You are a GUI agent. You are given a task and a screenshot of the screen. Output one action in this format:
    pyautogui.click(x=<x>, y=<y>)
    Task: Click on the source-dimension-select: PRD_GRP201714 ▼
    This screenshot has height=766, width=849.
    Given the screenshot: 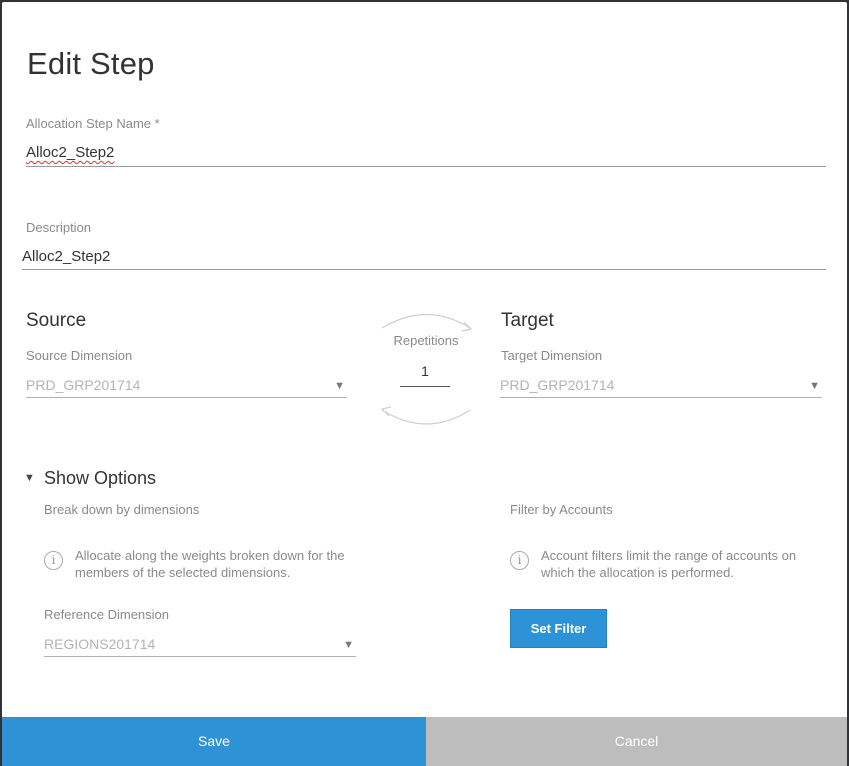 What is the action you would take?
    pyautogui.click(x=186, y=386)
    